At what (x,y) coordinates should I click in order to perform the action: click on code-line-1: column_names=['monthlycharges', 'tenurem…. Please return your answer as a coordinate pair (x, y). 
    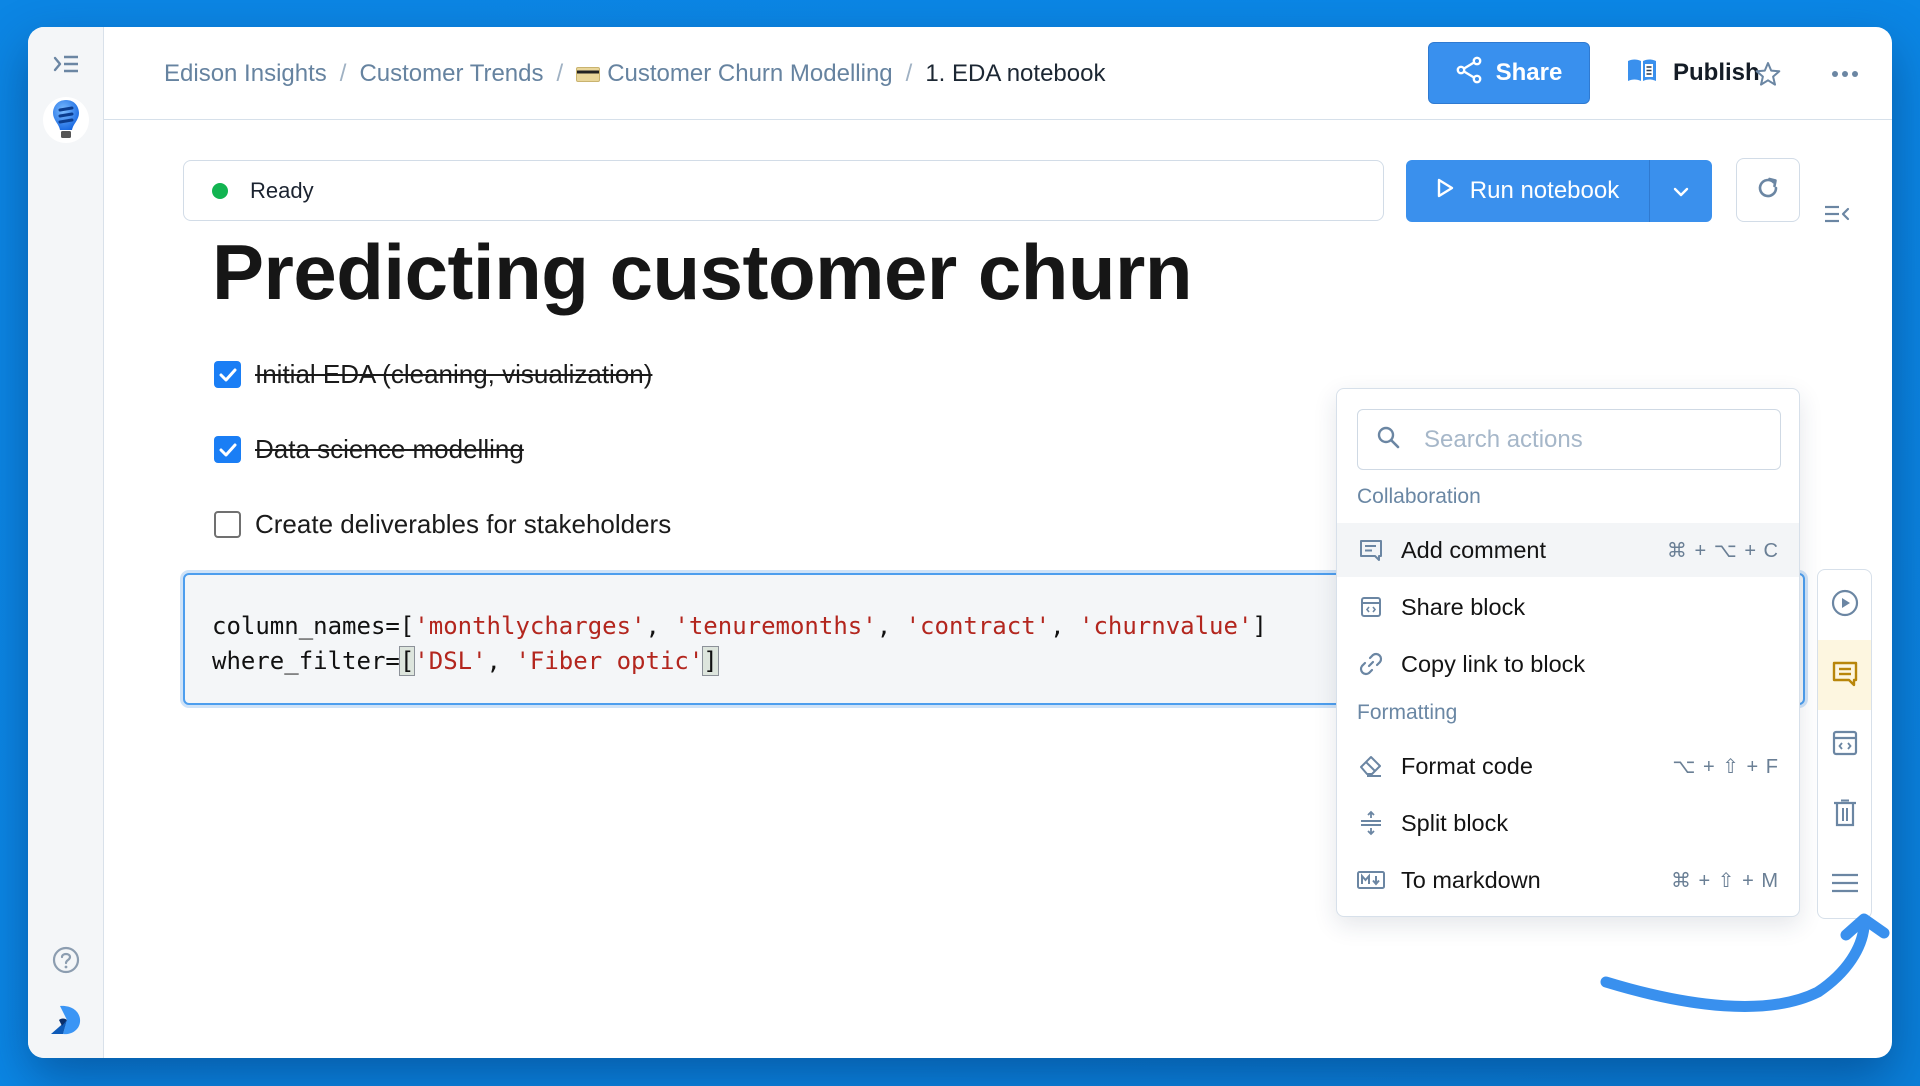
    Looking at the image, I should click on (739, 626).